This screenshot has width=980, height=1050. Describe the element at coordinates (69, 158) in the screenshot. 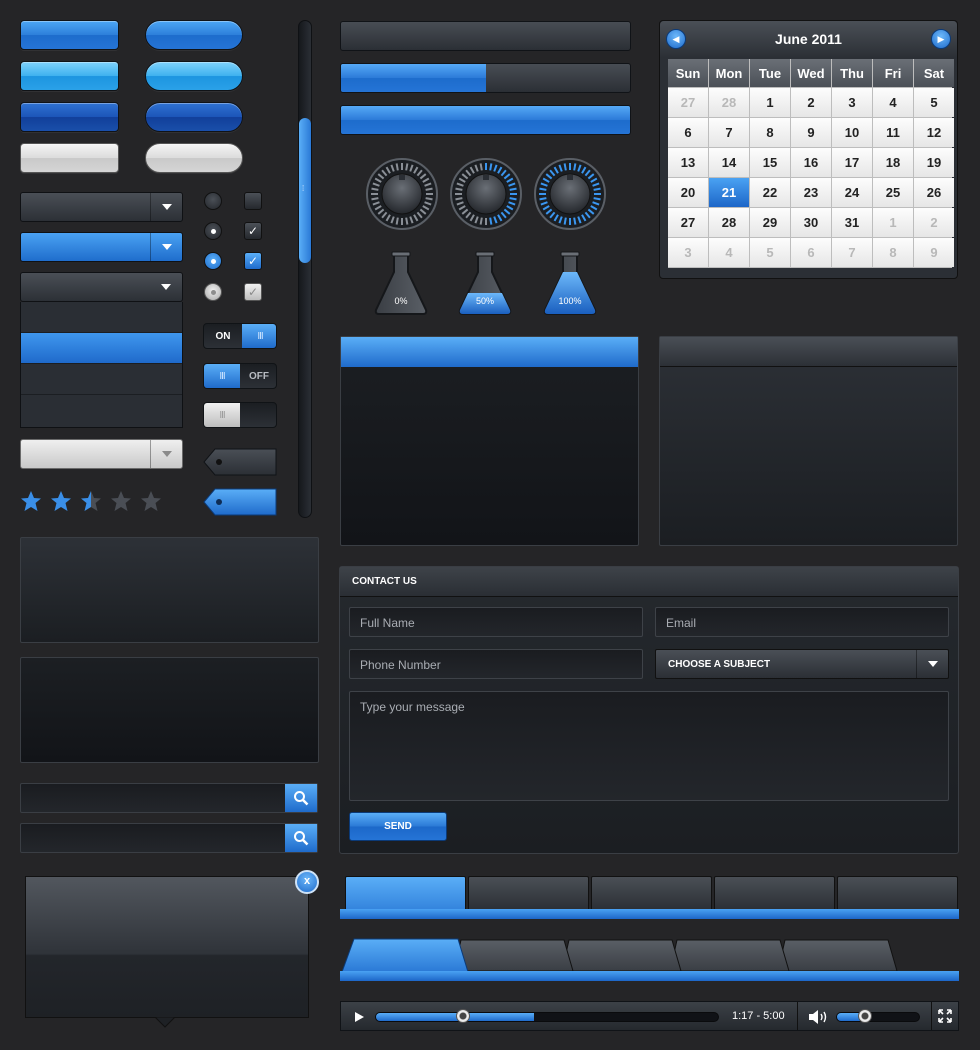

I see `grey-button` at that location.